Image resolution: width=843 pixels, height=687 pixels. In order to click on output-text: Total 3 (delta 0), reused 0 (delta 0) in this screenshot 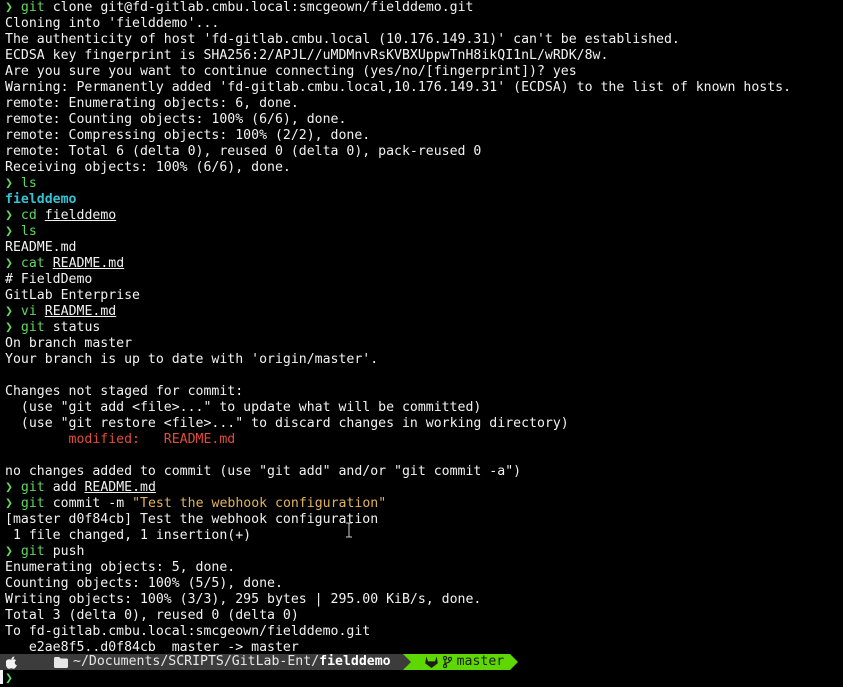, I will do `click(152, 615)`.